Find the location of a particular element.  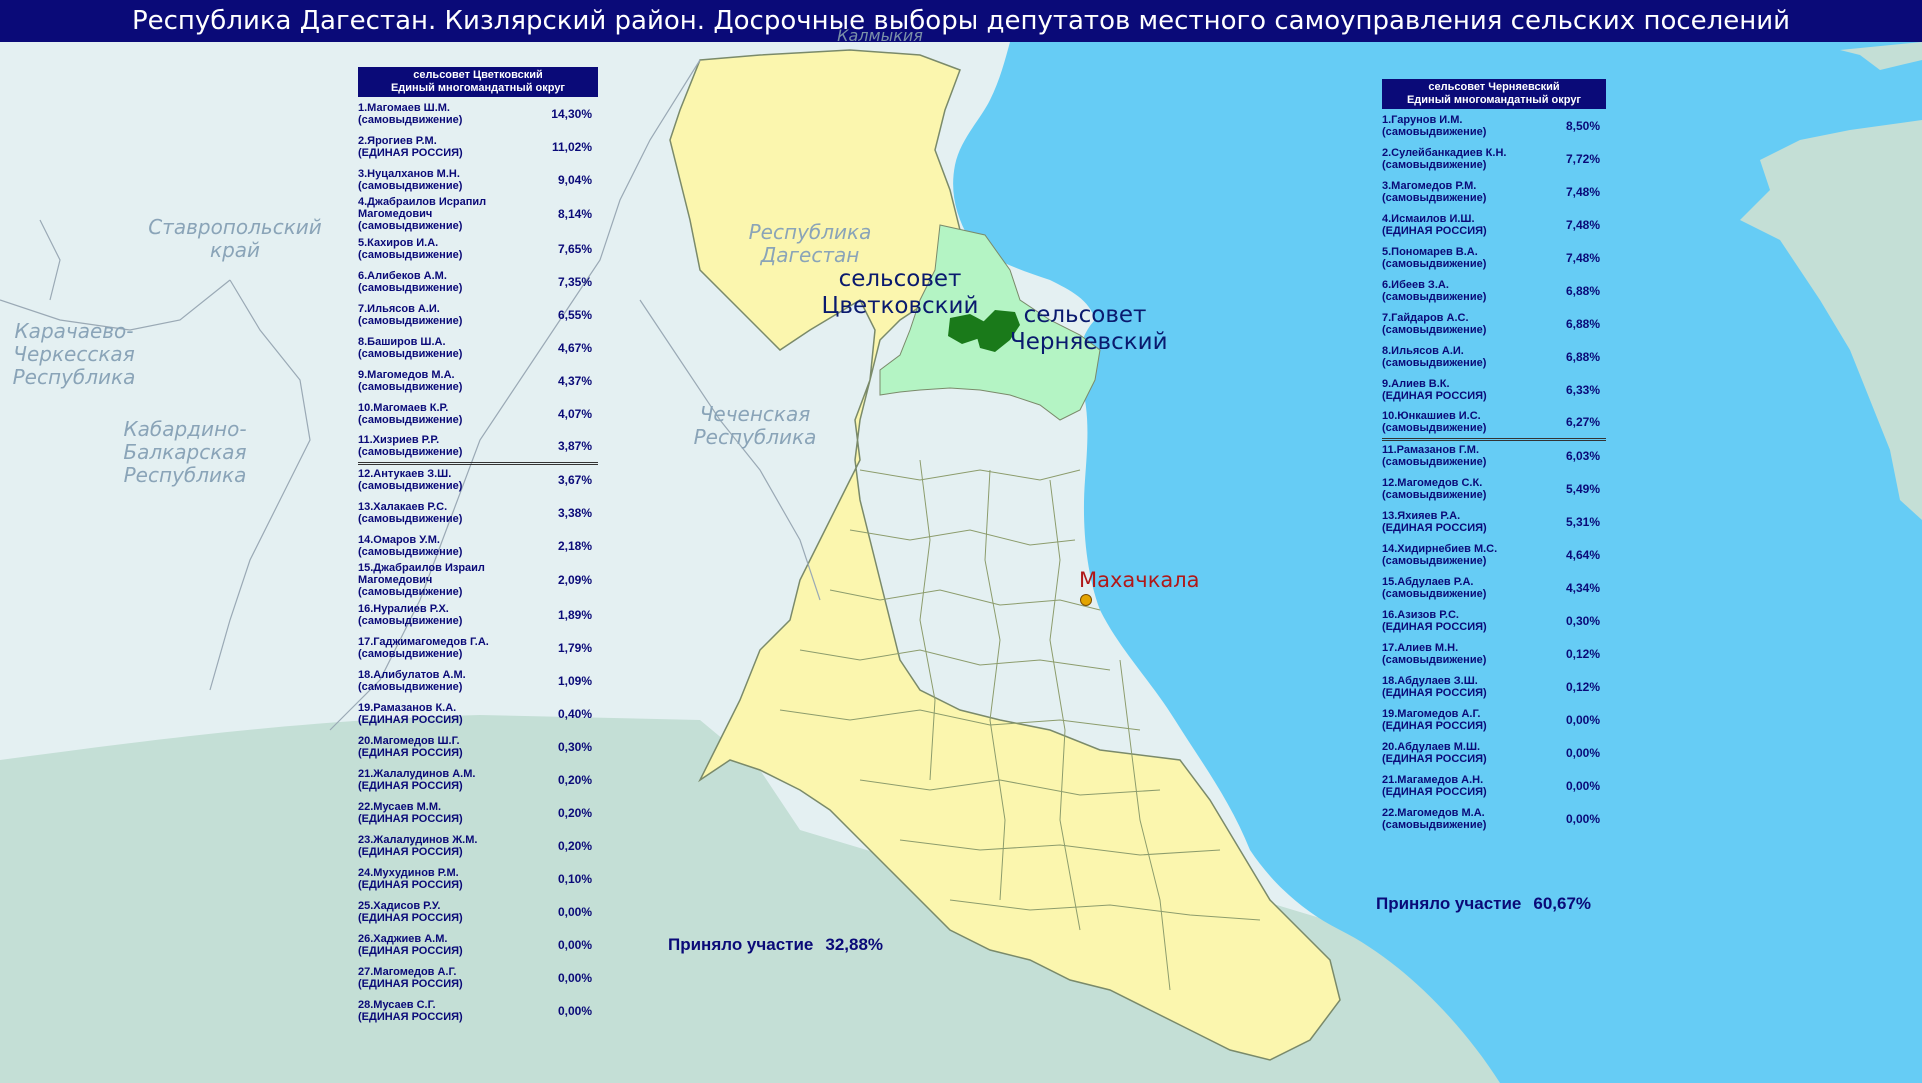

candidate-name: 28.Мусаев С.Г. is located at coordinates (397, 1004).